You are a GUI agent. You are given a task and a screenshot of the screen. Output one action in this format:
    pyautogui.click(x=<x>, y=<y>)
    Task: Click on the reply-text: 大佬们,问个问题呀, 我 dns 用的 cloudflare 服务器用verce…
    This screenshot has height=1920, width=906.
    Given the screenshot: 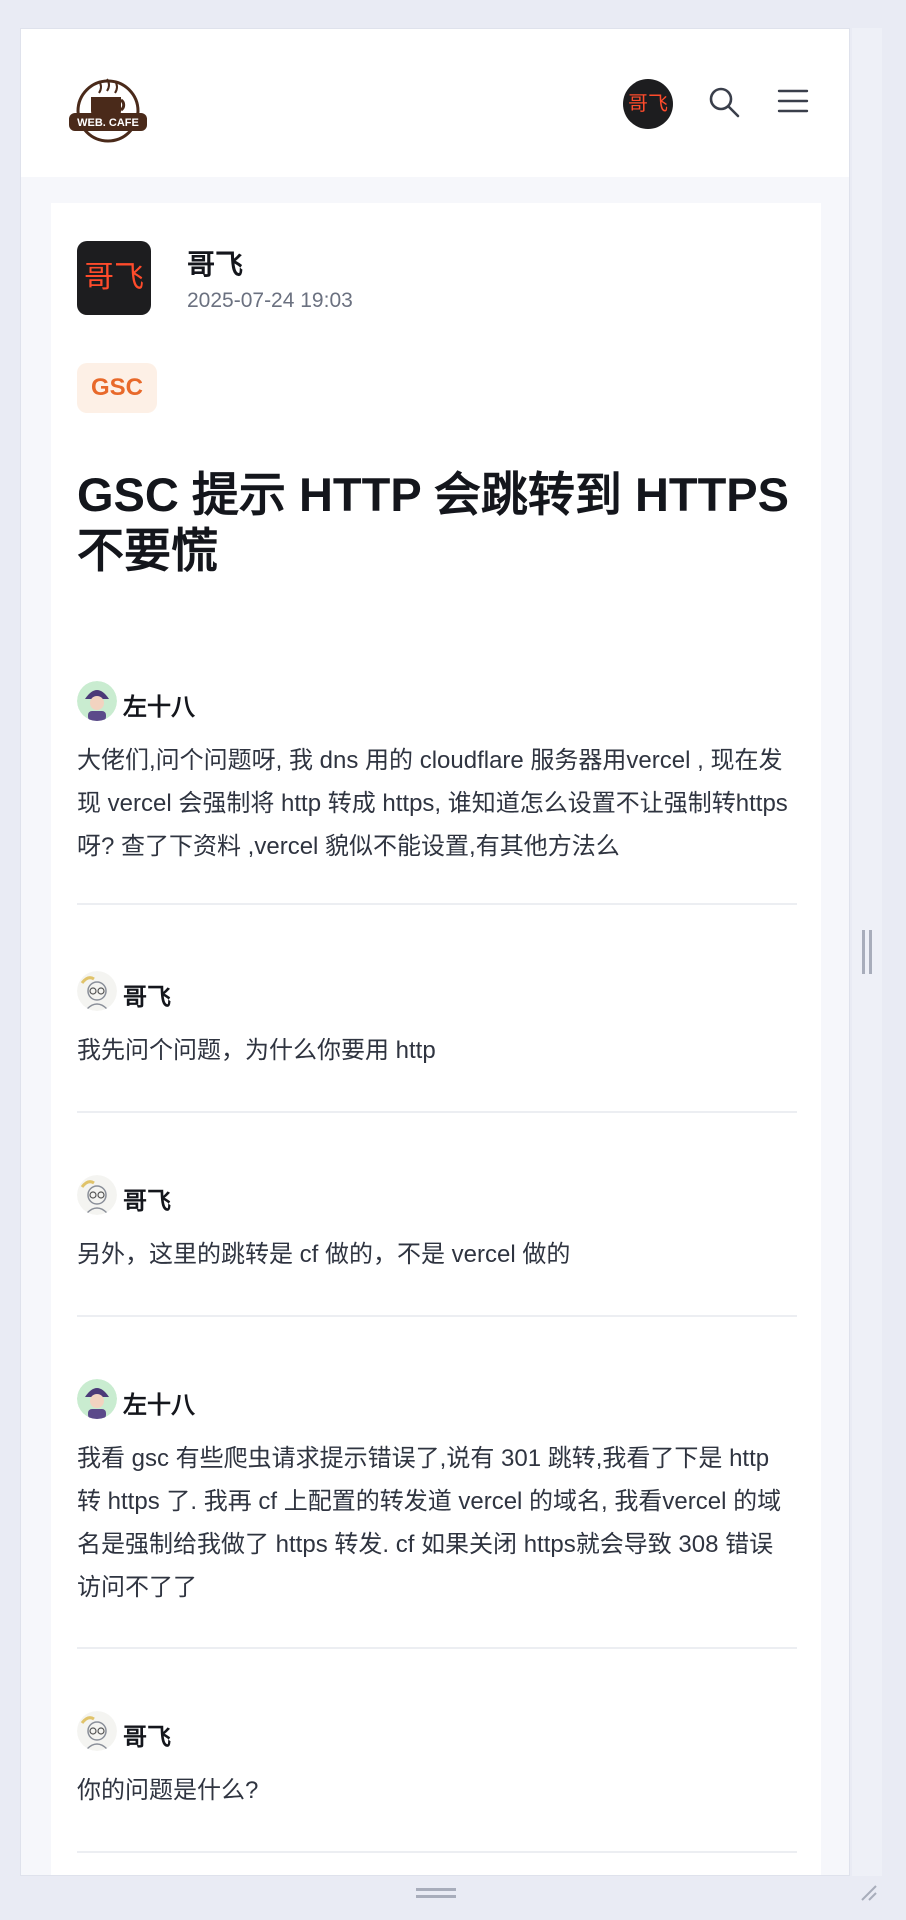 What is the action you would take?
    pyautogui.click(x=432, y=803)
    